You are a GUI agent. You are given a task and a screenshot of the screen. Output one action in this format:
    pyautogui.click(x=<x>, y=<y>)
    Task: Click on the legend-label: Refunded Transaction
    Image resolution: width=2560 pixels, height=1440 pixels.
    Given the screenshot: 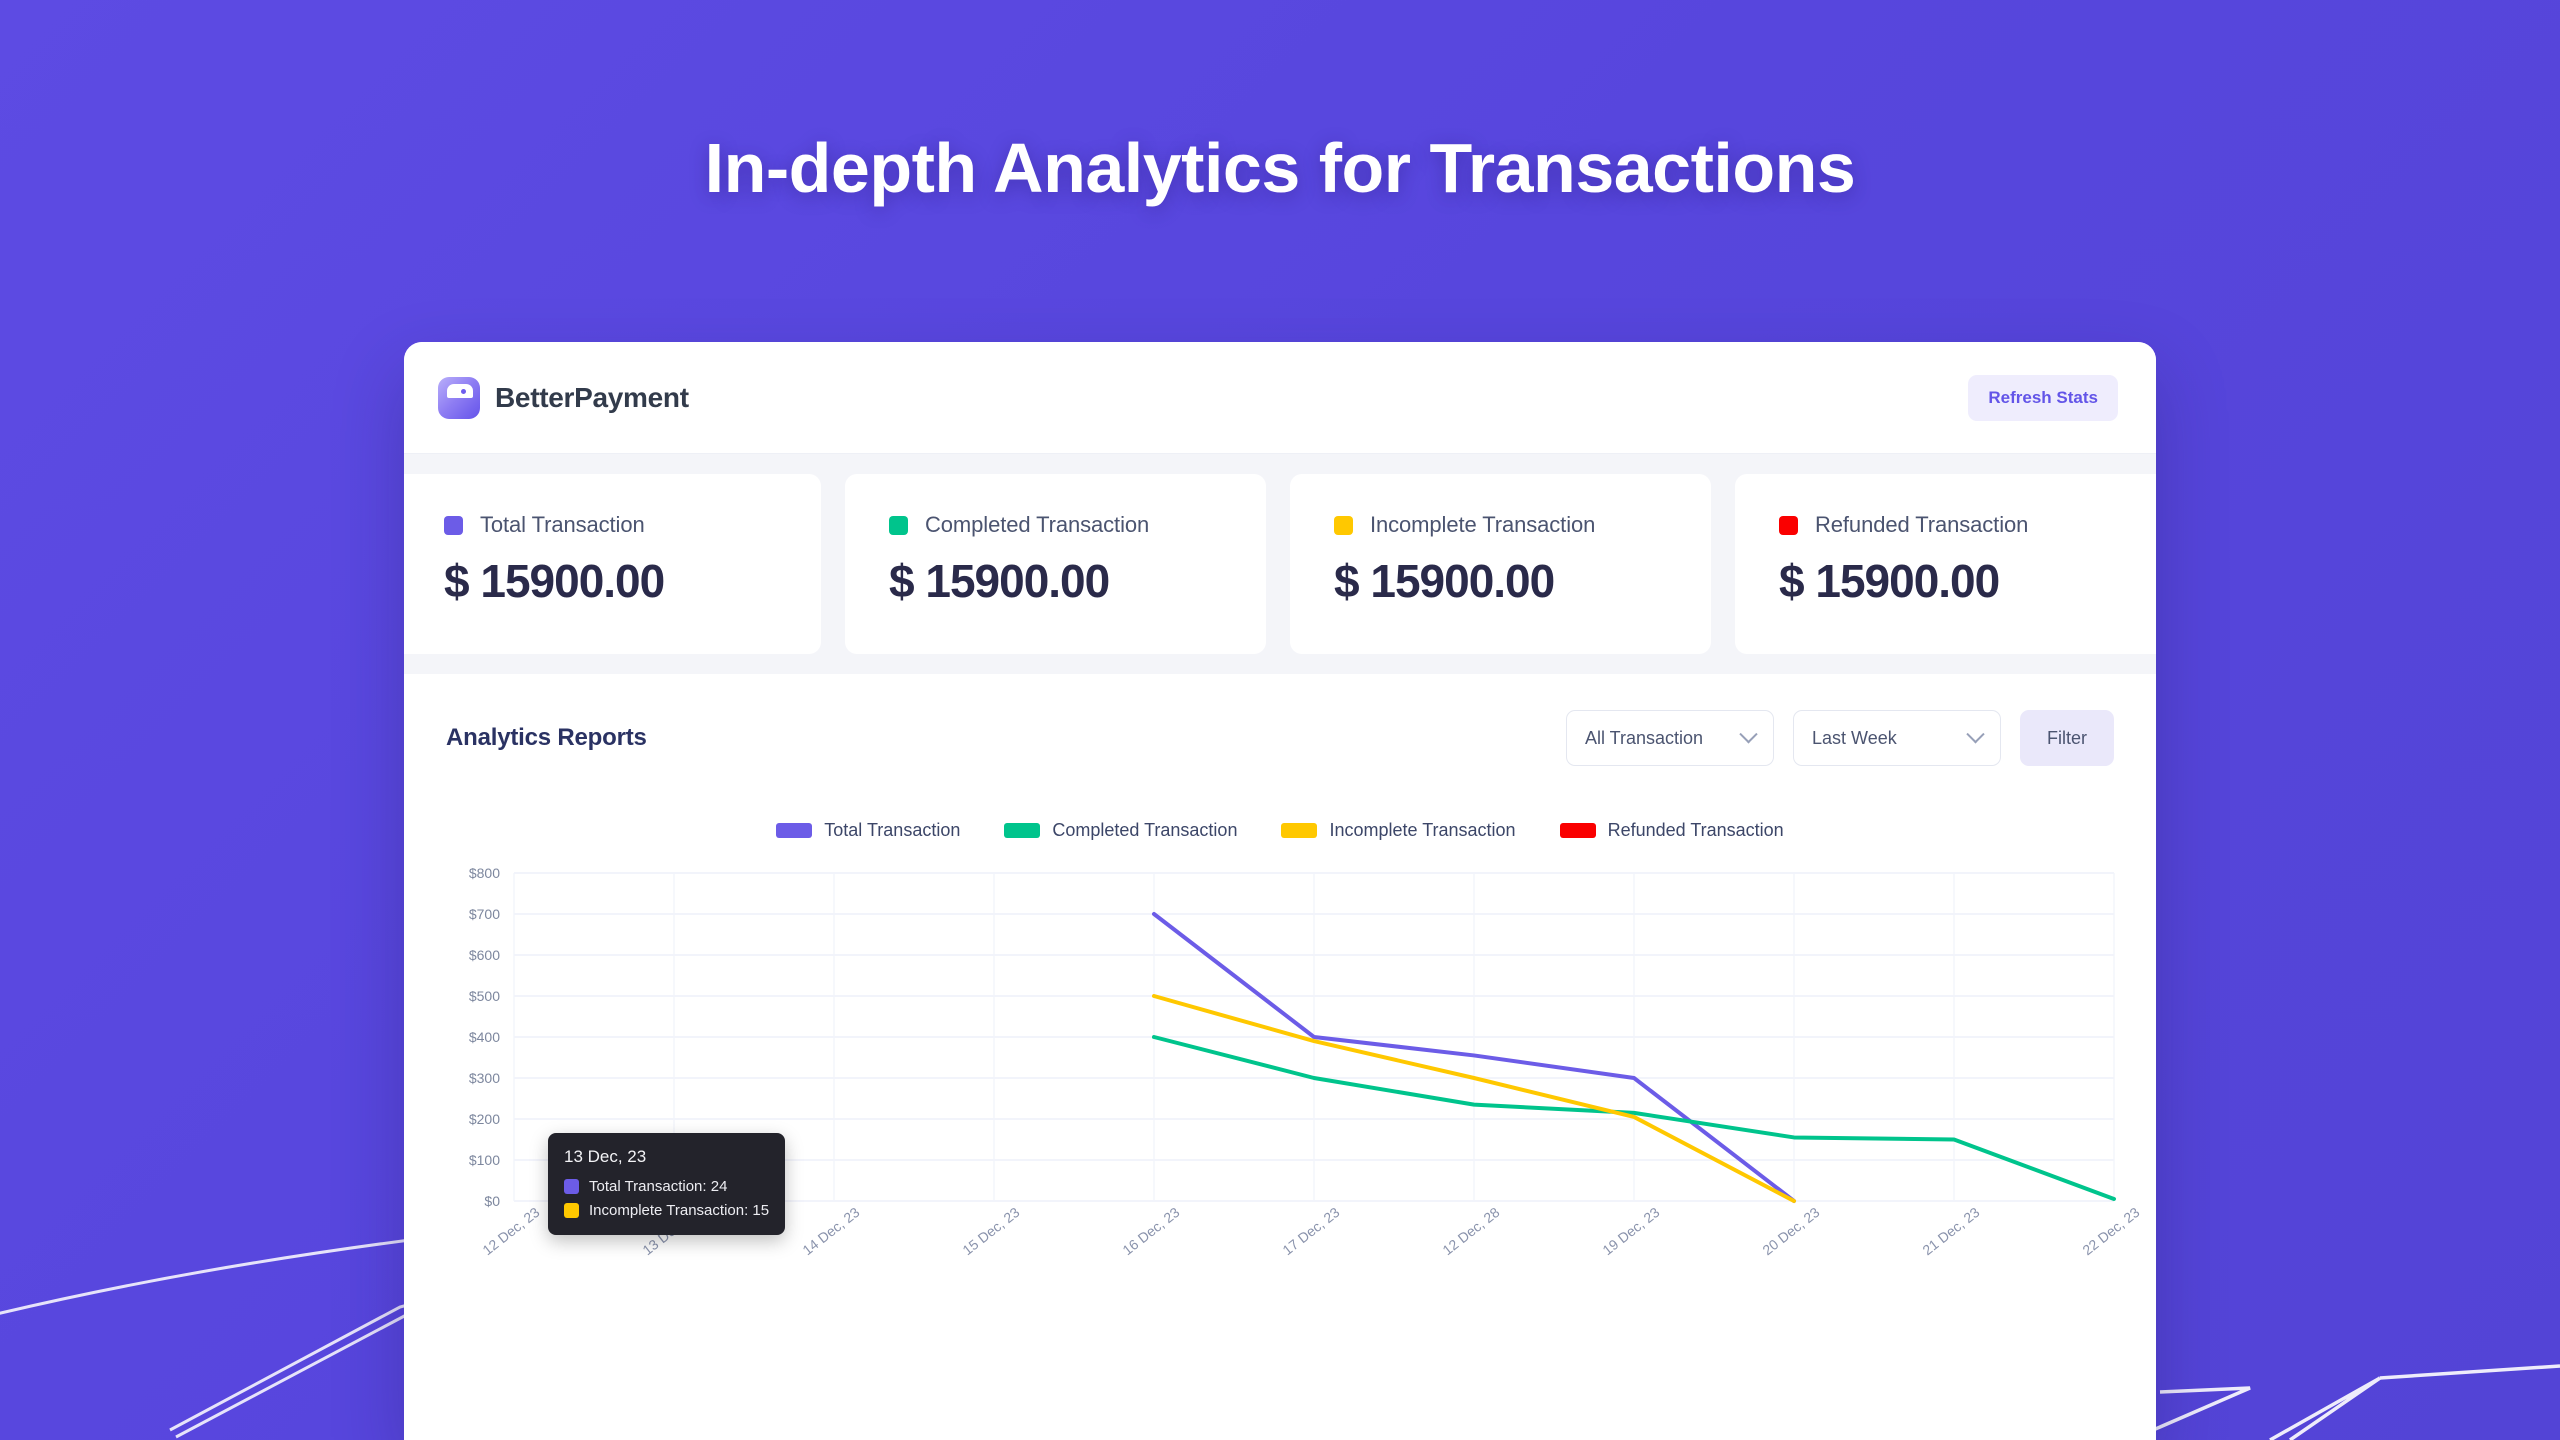 What is the action you would take?
    pyautogui.click(x=1695, y=830)
    